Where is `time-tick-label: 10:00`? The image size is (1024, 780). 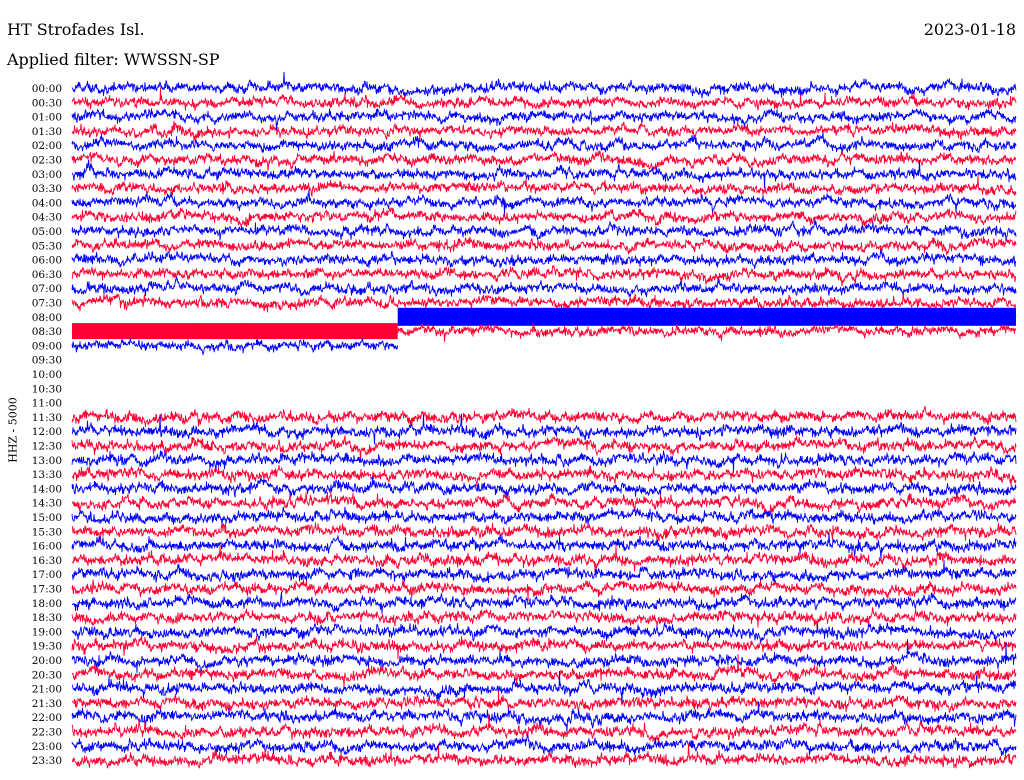
time-tick-label: 10:00 is located at coordinates (47, 375).